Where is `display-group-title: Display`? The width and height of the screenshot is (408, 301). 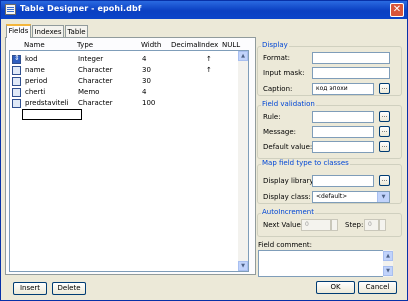
display-group-title: Display is located at coordinates (275, 45).